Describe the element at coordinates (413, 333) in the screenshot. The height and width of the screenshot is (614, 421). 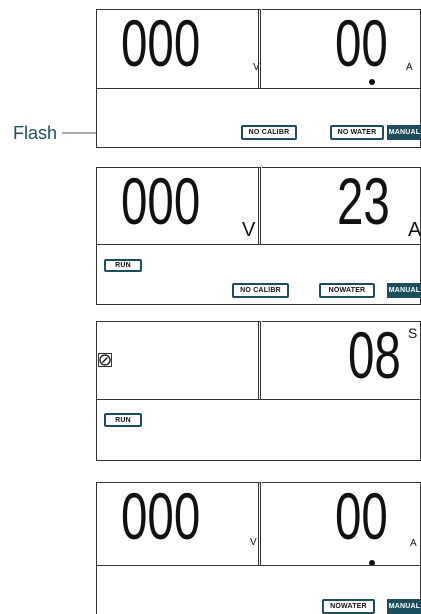
I see `timer-unit: S` at that location.